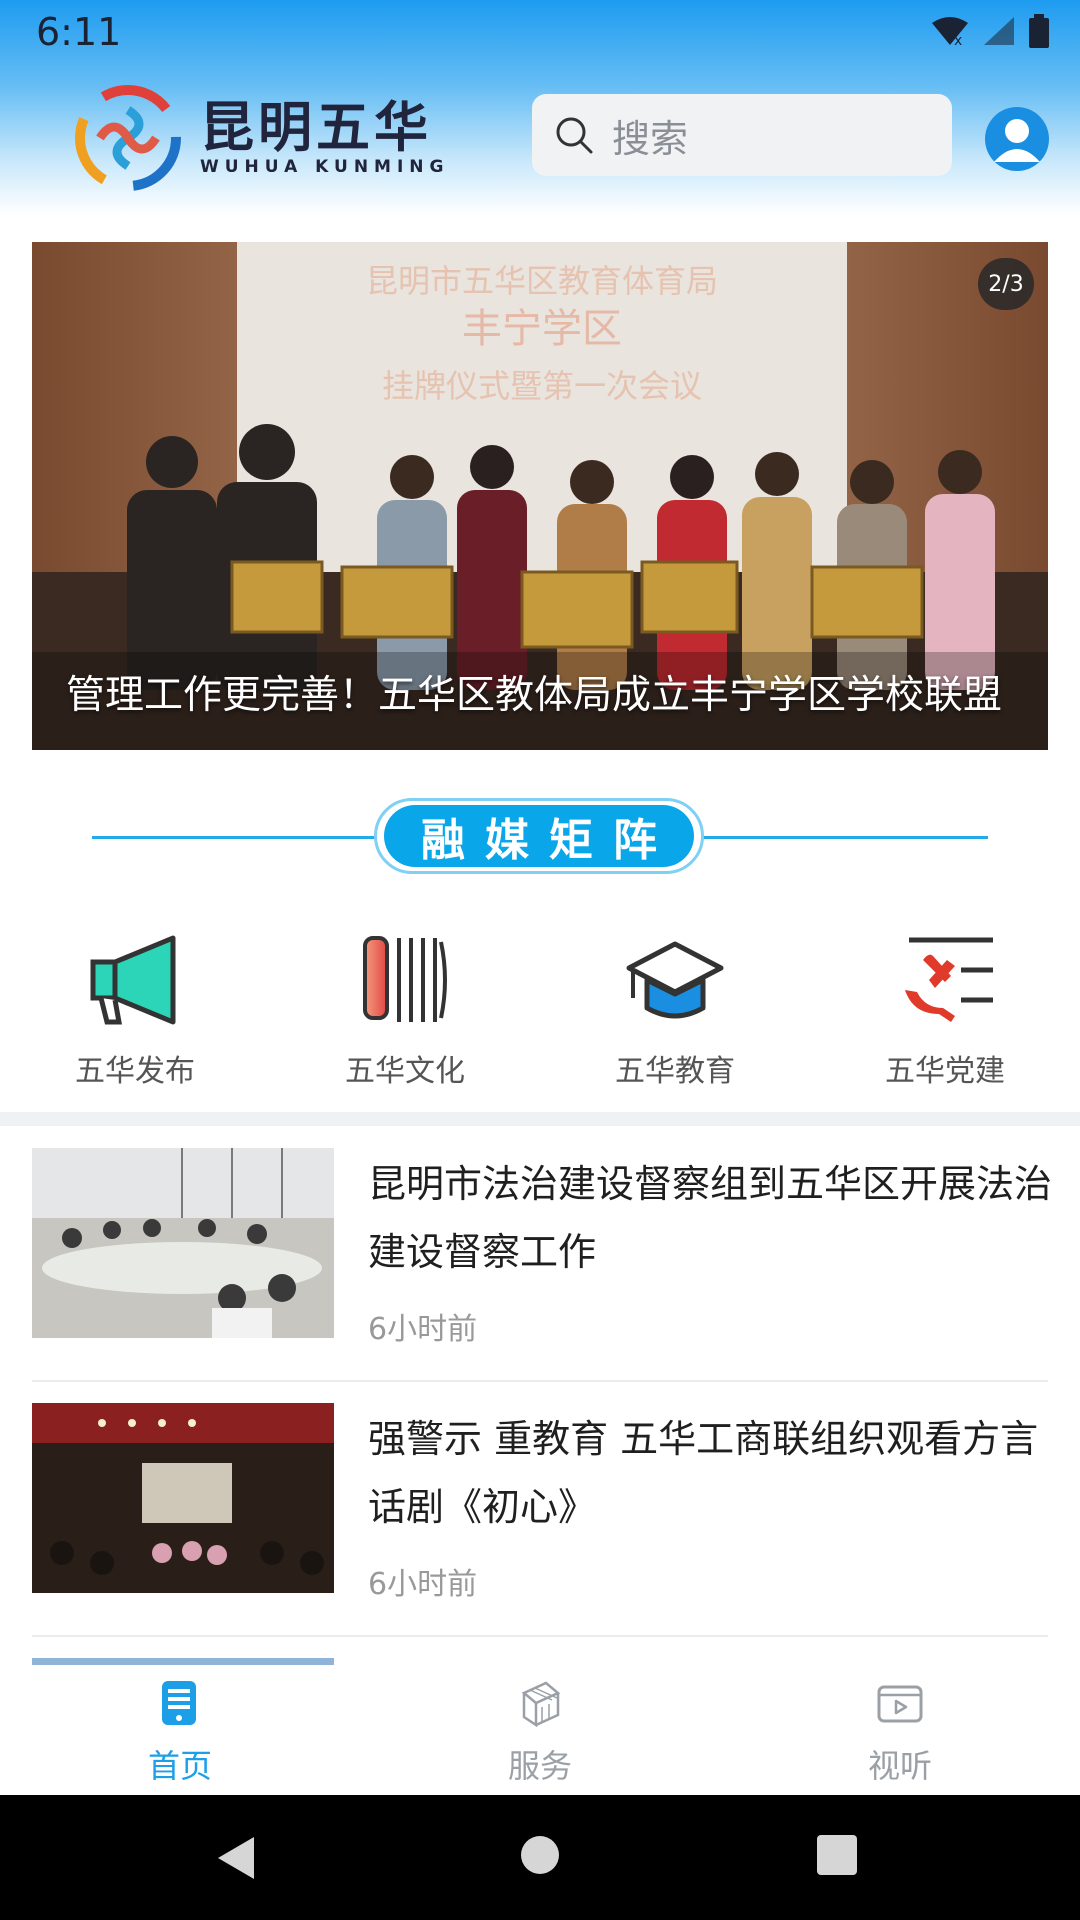 The height and width of the screenshot is (1920, 1080). I want to click on back-icon, so click(237, 1858).